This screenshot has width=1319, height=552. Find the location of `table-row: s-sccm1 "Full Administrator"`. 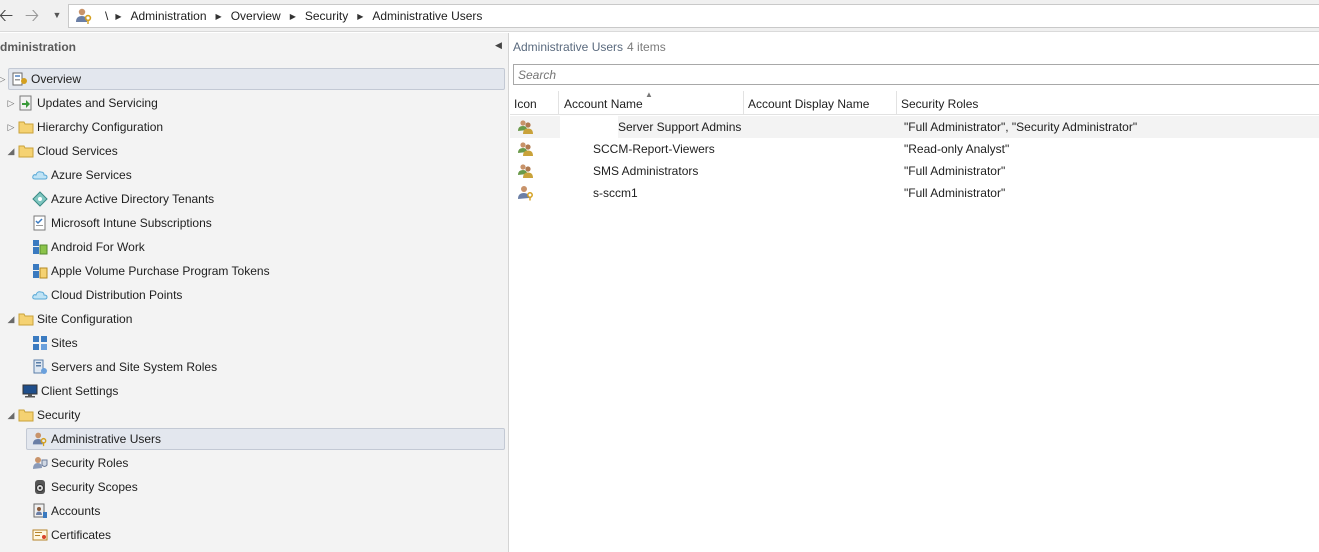

table-row: s-sccm1 "Full Administrator" is located at coordinates (914, 193).